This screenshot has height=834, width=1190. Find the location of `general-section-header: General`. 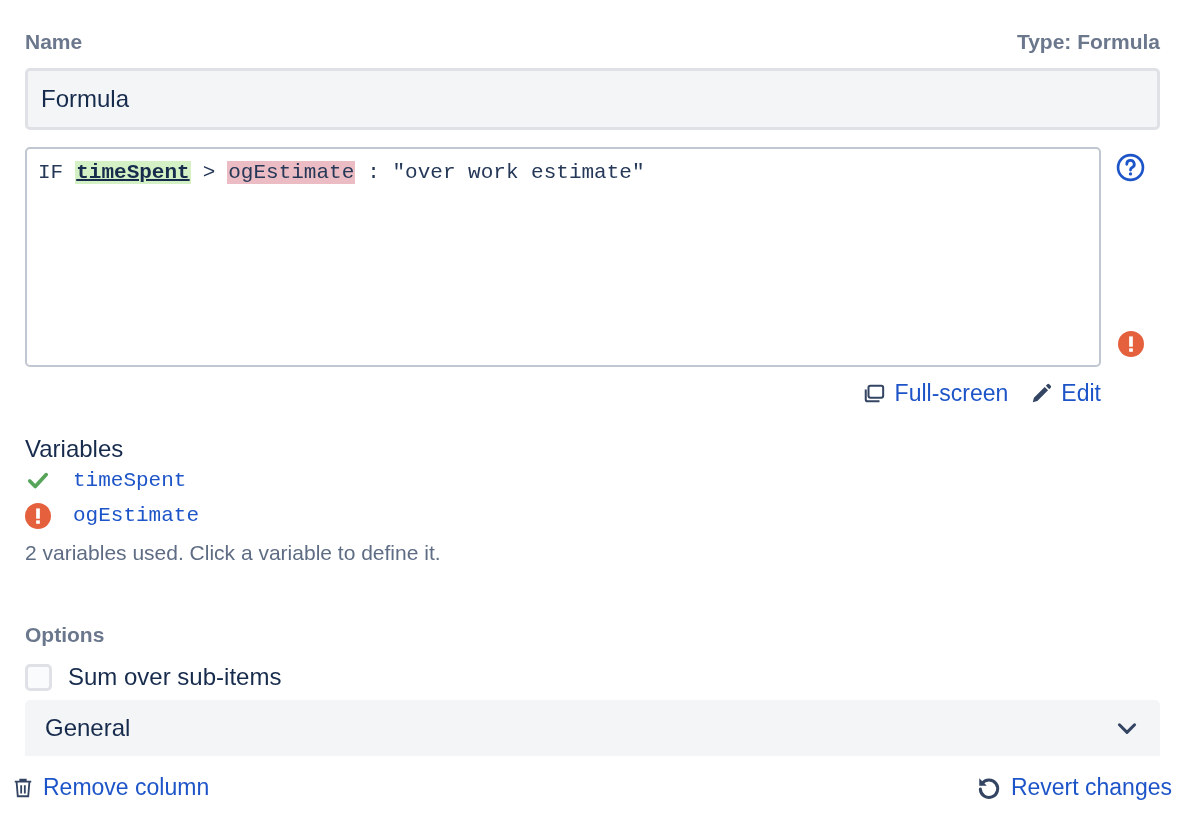

general-section-header: General is located at coordinates (592, 728).